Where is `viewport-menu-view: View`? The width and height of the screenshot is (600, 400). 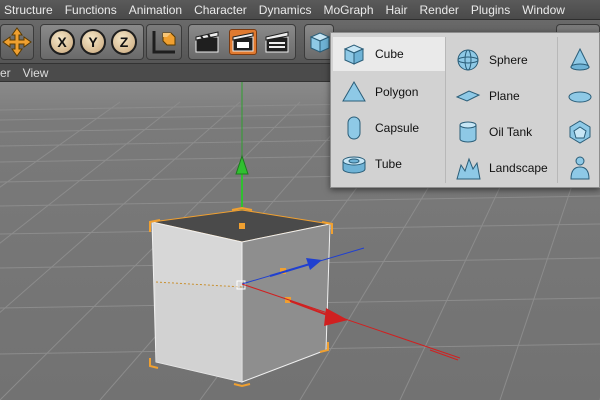
viewport-menu-view: View is located at coordinates (36, 73).